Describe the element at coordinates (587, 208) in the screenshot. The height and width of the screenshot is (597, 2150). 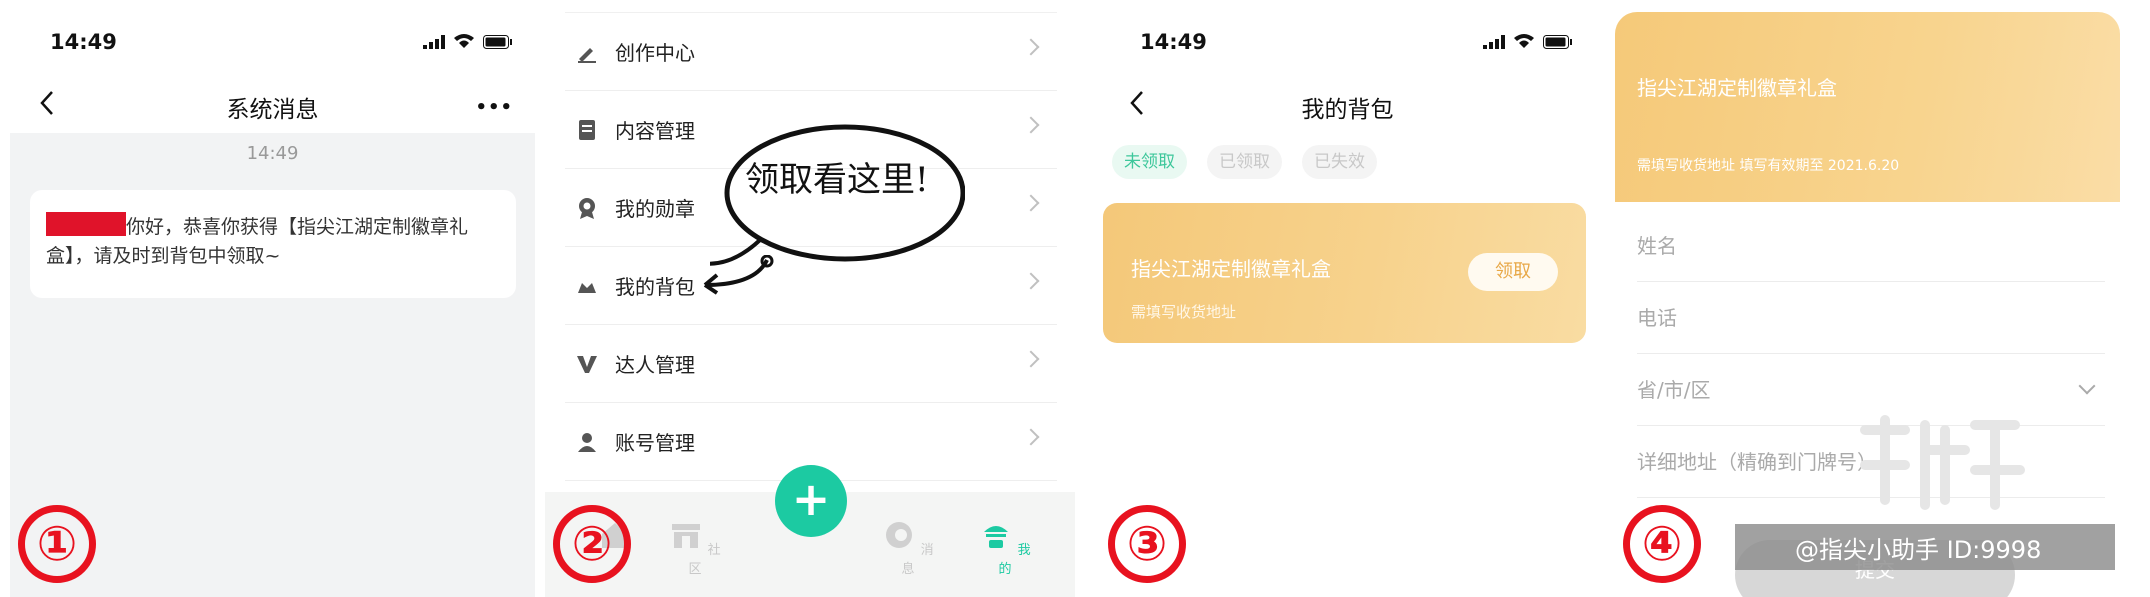
I see `medal-icon` at that location.